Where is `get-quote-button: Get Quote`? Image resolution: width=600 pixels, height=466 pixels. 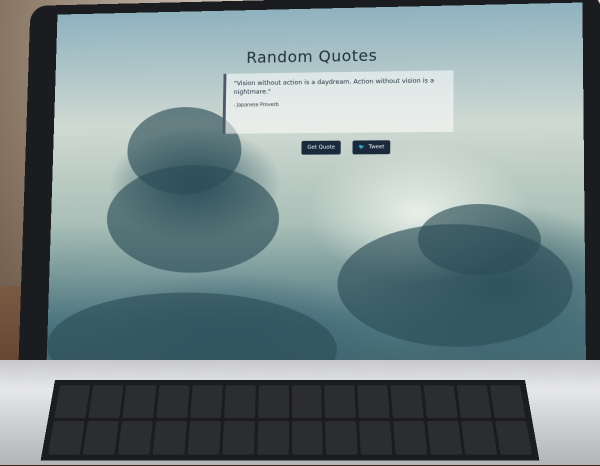
get-quote-button: Get Quote is located at coordinates (321, 148).